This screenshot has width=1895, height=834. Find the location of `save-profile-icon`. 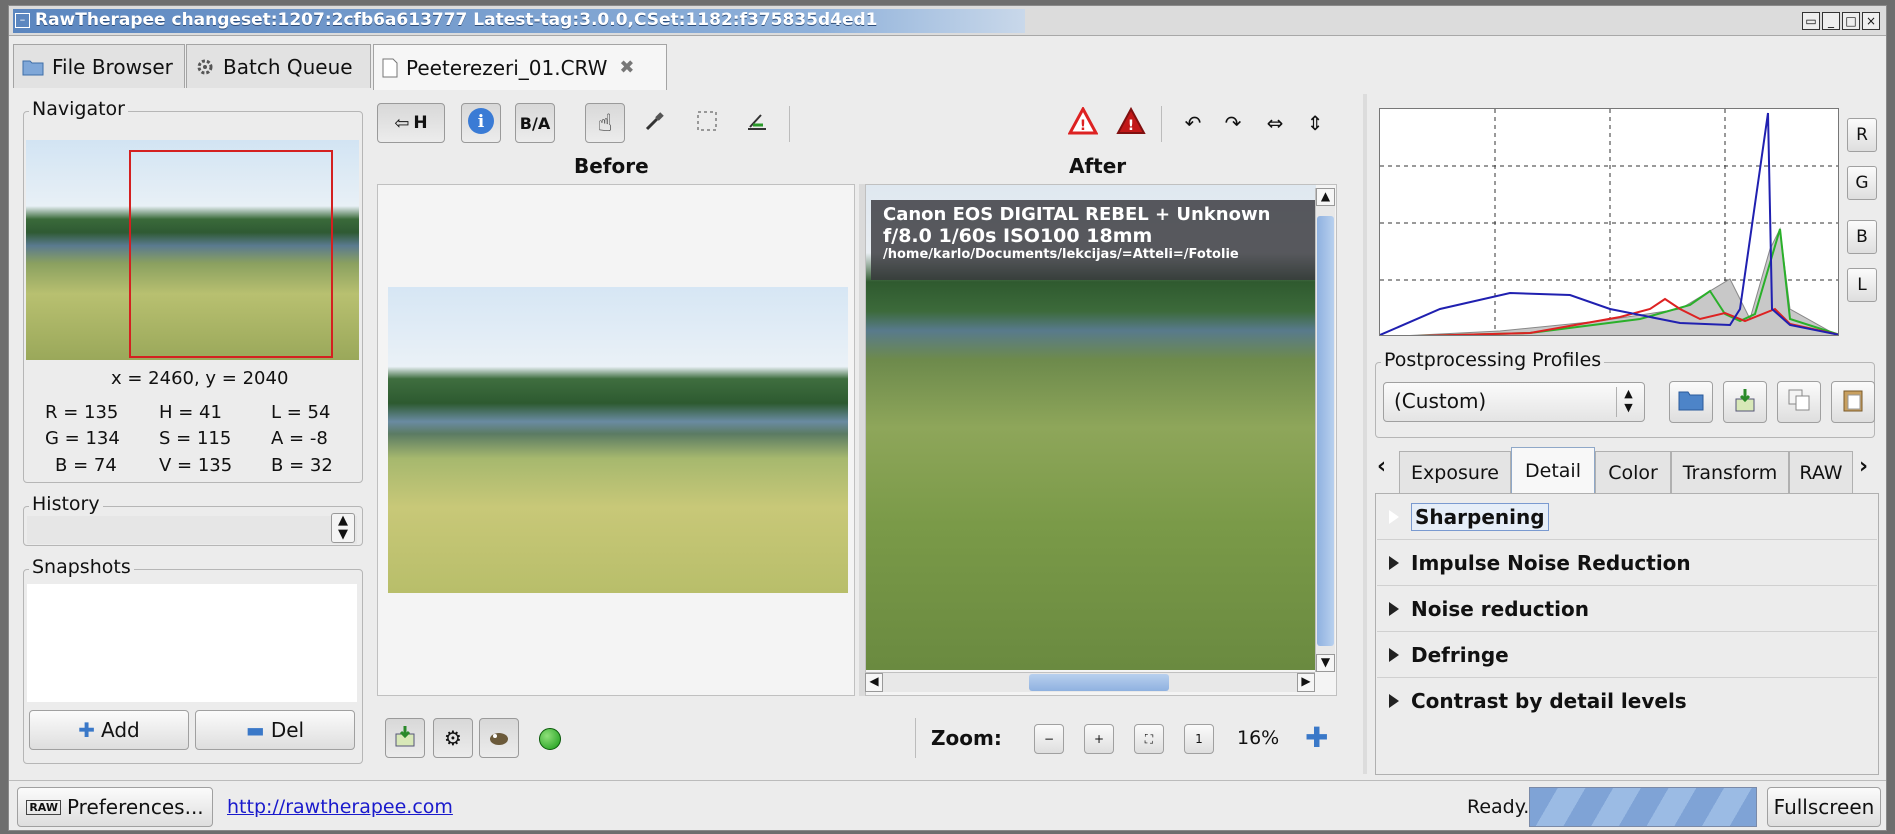

save-profile-icon is located at coordinates (1745, 402).